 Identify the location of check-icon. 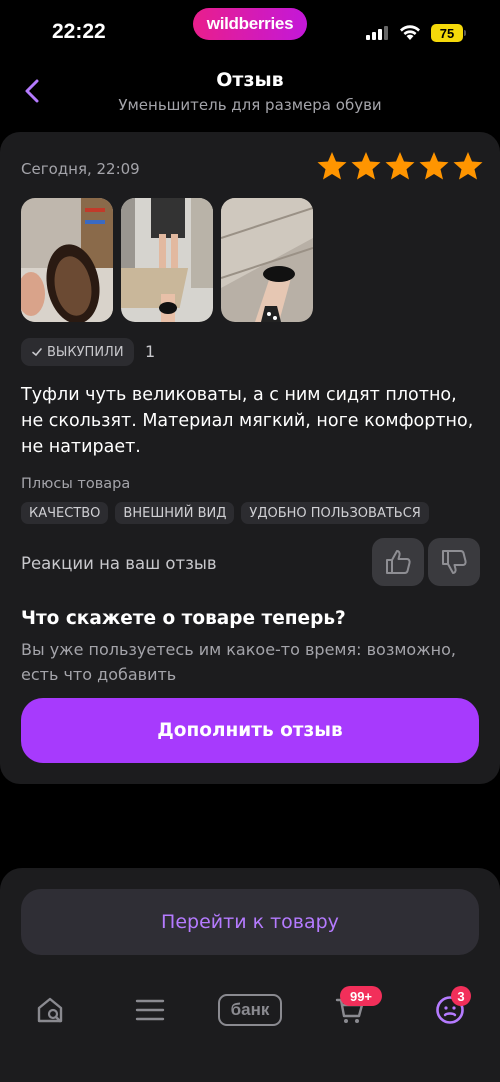
(37, 352).